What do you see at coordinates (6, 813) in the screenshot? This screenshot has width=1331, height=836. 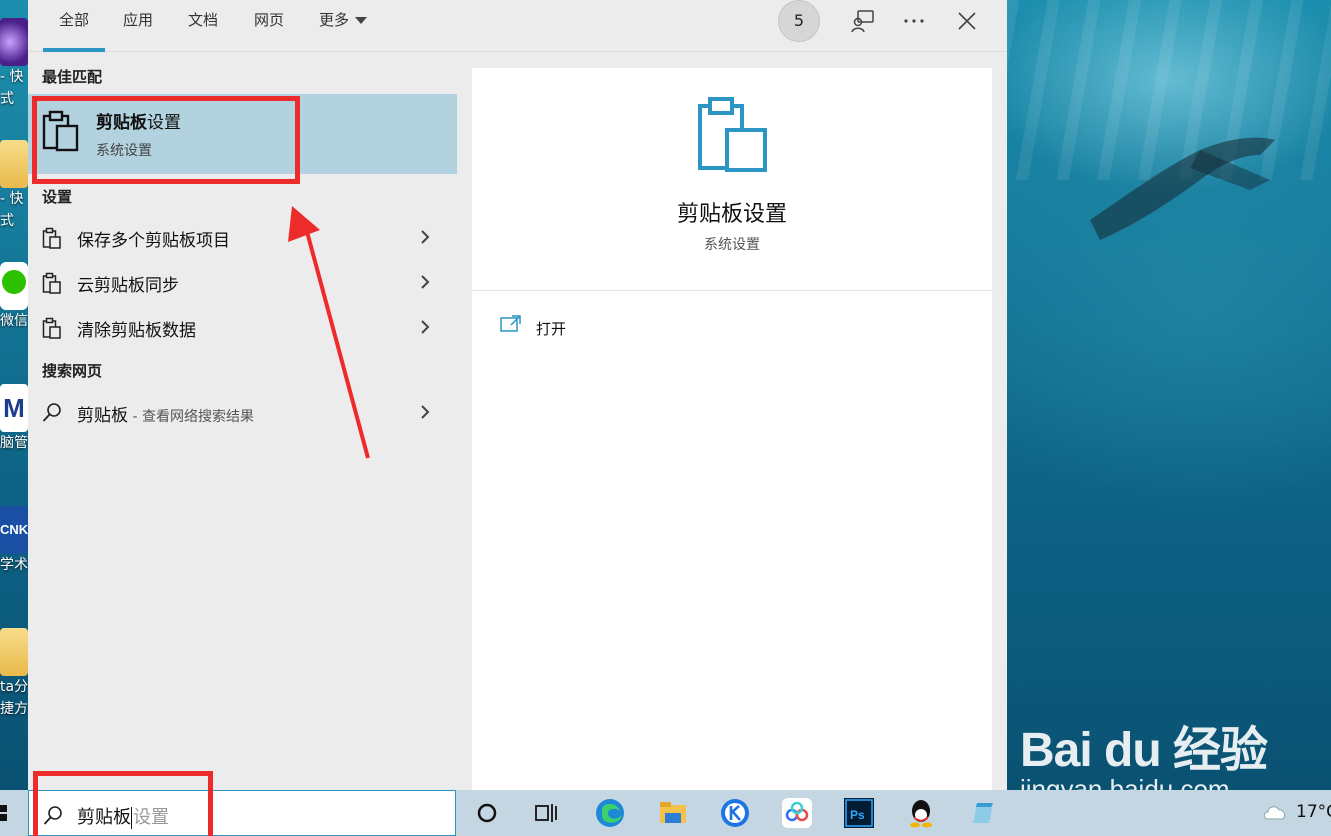 I see `windows-start-icon` at bounding box center [6, 813].